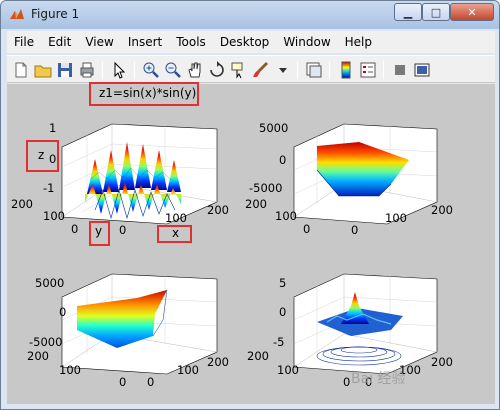  What do you see at coordinates (408, 12) in the screenshot?
I see `minimize-button: ▁` at bounding box center [408, 12].